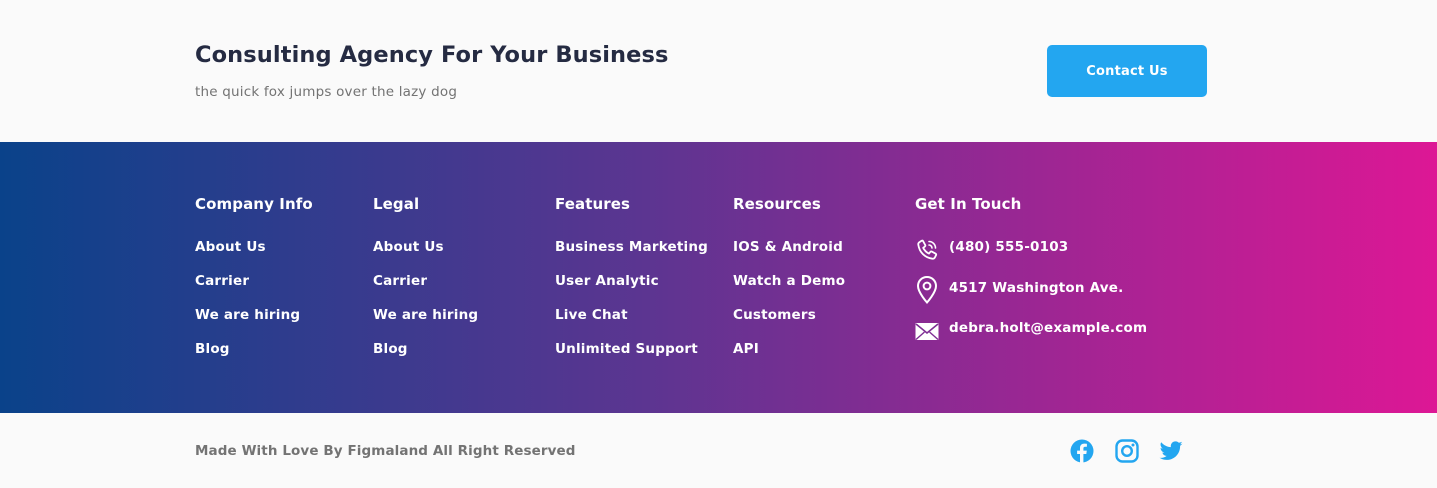  Describe the element at coordinates (1009, 247) in the screenshot. I see `contact-phone-text: (480) 555-0103` at that location.